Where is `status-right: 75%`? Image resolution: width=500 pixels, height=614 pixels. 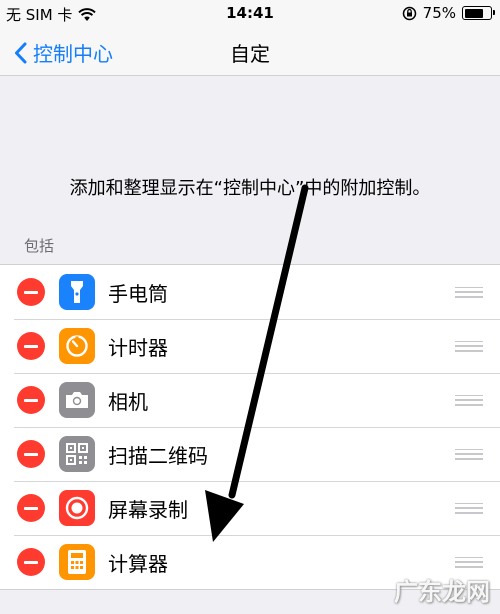
status-right: 75% is located at coordinates (448, 13).